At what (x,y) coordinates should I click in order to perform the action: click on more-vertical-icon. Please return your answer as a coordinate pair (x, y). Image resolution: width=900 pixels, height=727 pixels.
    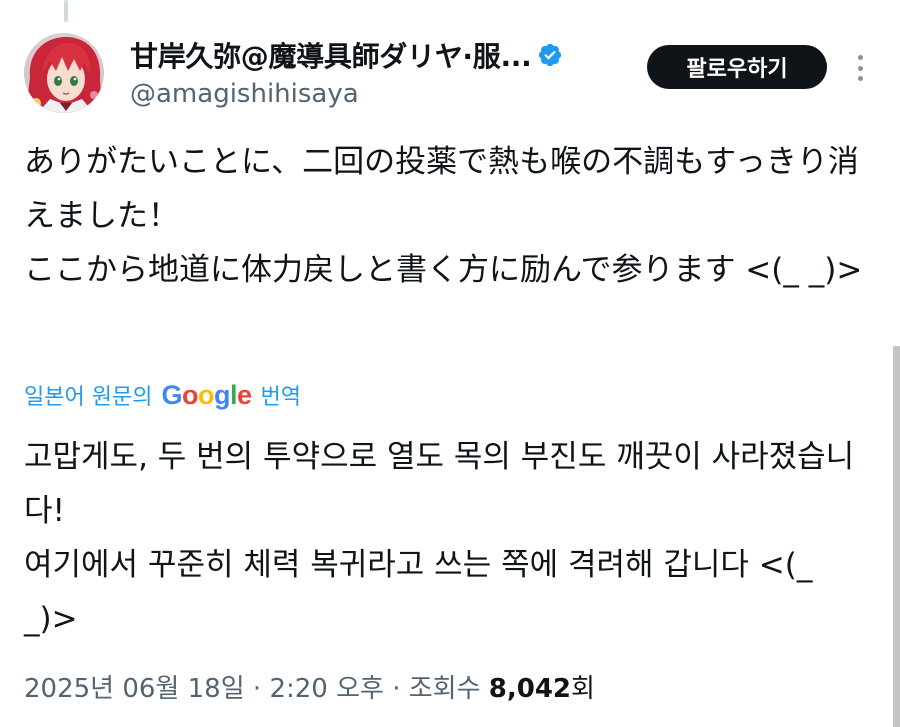
    Looking at the image, I should click on (860, 68).